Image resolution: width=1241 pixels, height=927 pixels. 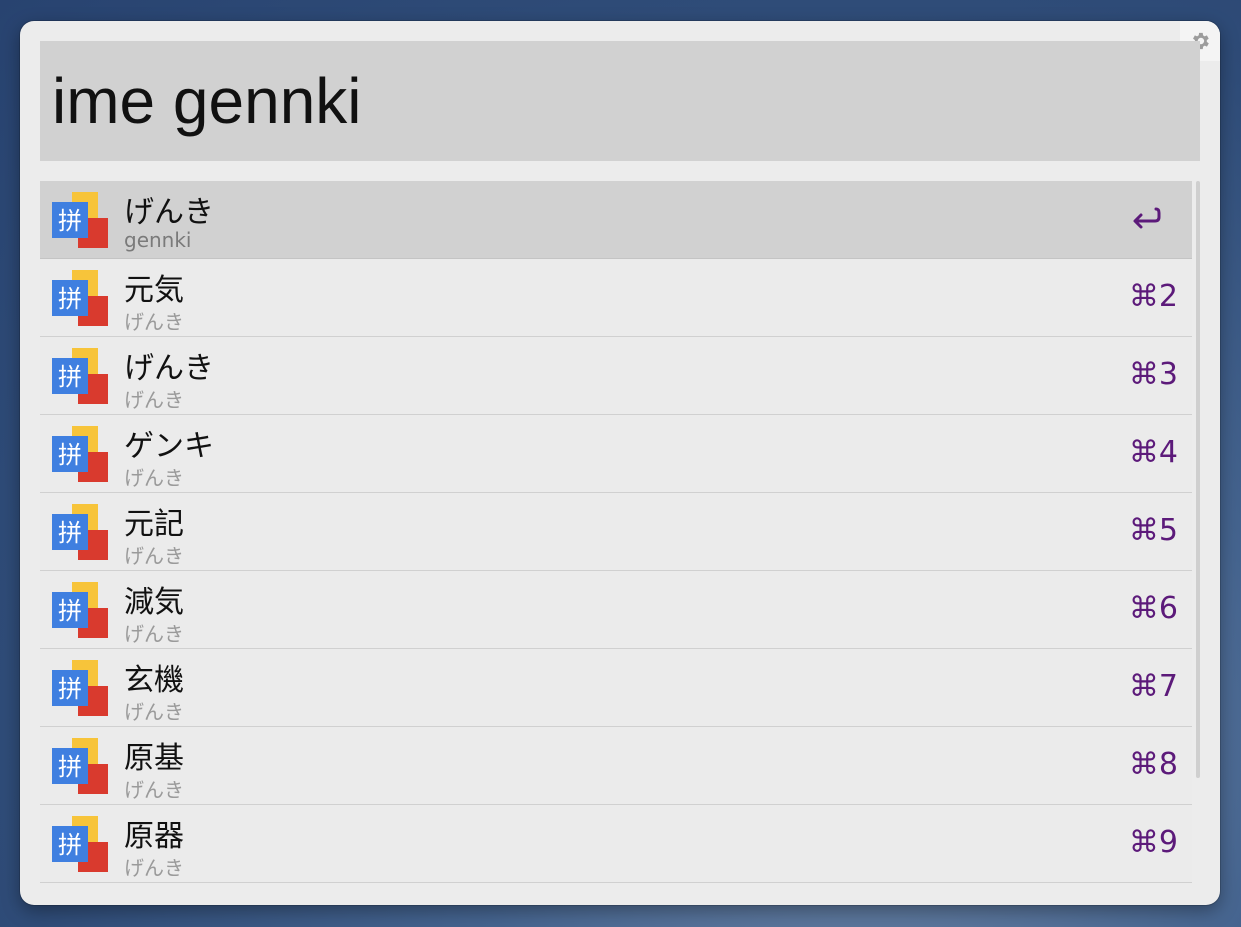 I want to click on result-title: 原器, so click(x=154, y=836).